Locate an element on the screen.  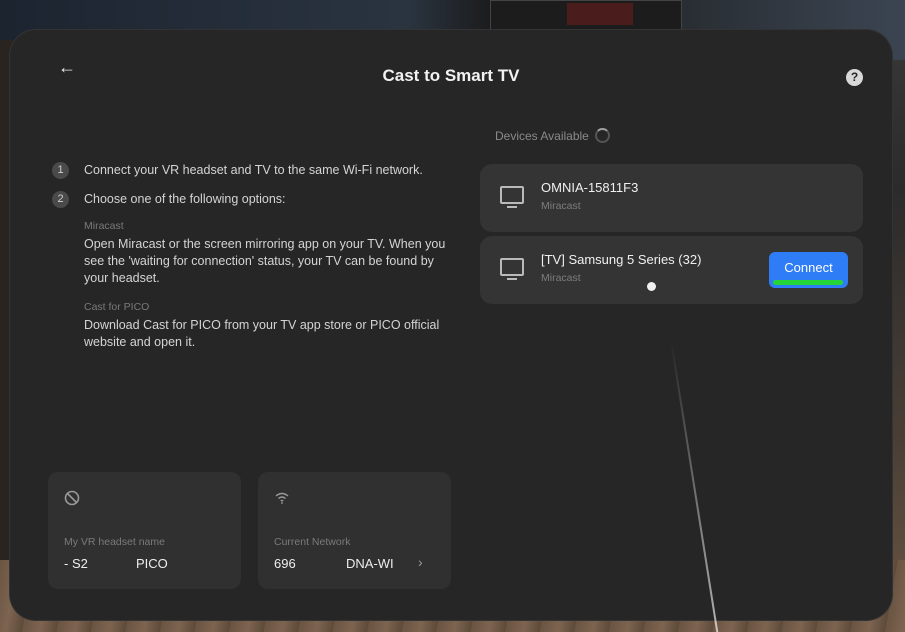
card-label: Current Network is located at coordinates (312, 542).